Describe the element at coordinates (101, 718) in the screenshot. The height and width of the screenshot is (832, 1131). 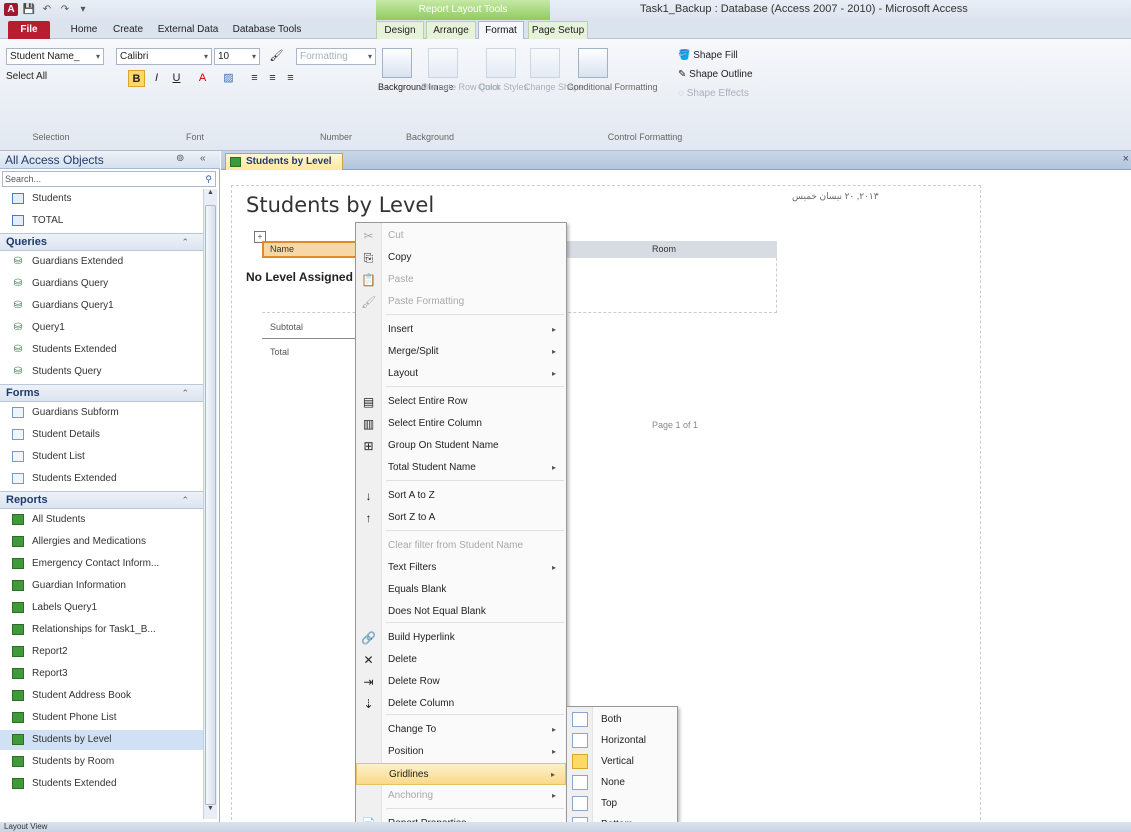
I see `nav-item-report: Student Phone List` at that location.